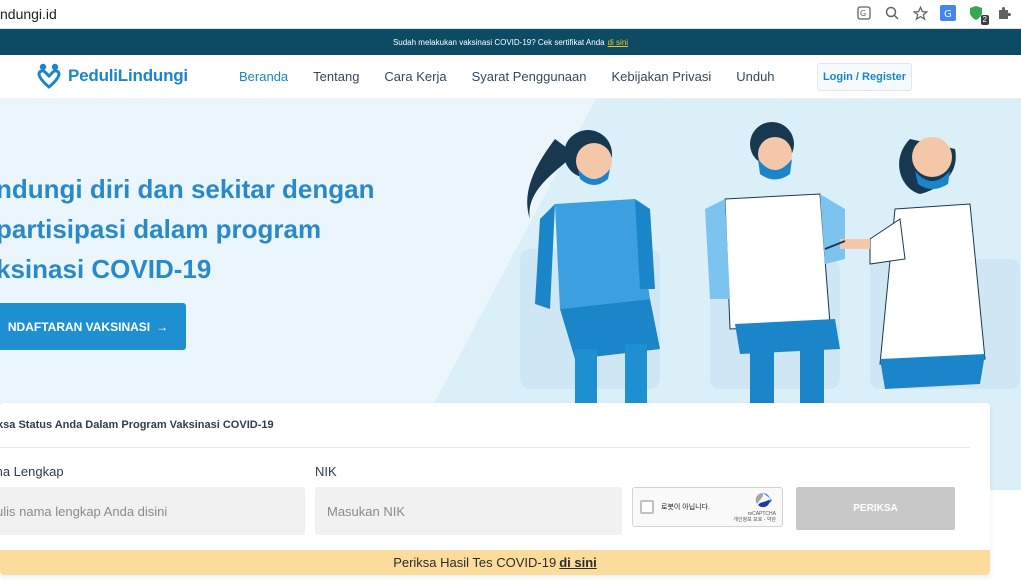  I want to click on card-divider, so click(485, 447).